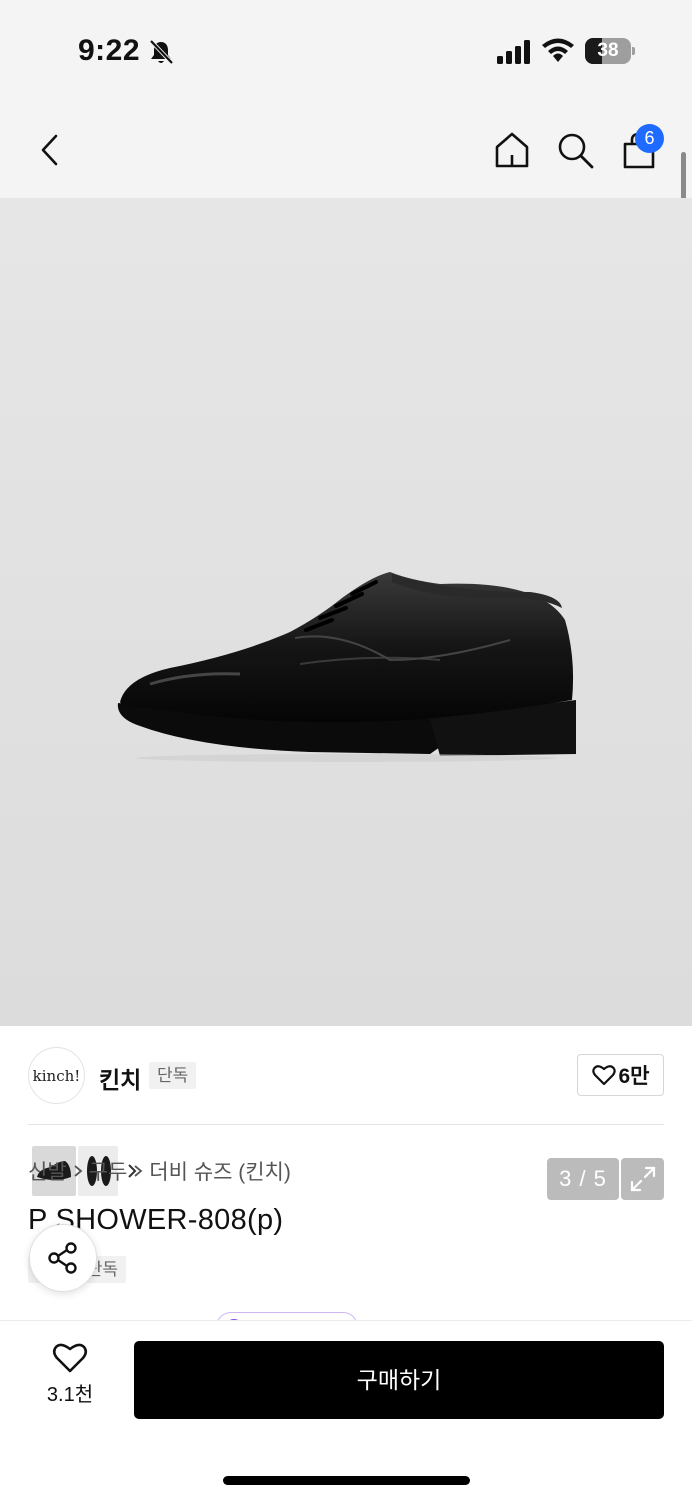 Image resolution: width=692 pixels, height=1500 pixels. Describe the element at coordinates (47, 1171) in the screenshot. I see `breadcrumb-item: 신발` at that location.